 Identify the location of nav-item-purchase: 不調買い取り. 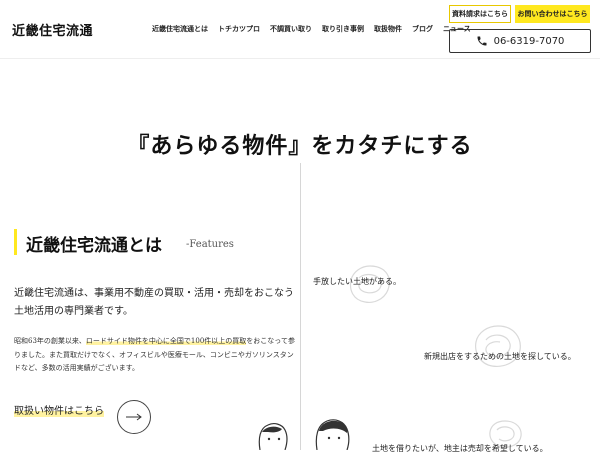
(291, 29).